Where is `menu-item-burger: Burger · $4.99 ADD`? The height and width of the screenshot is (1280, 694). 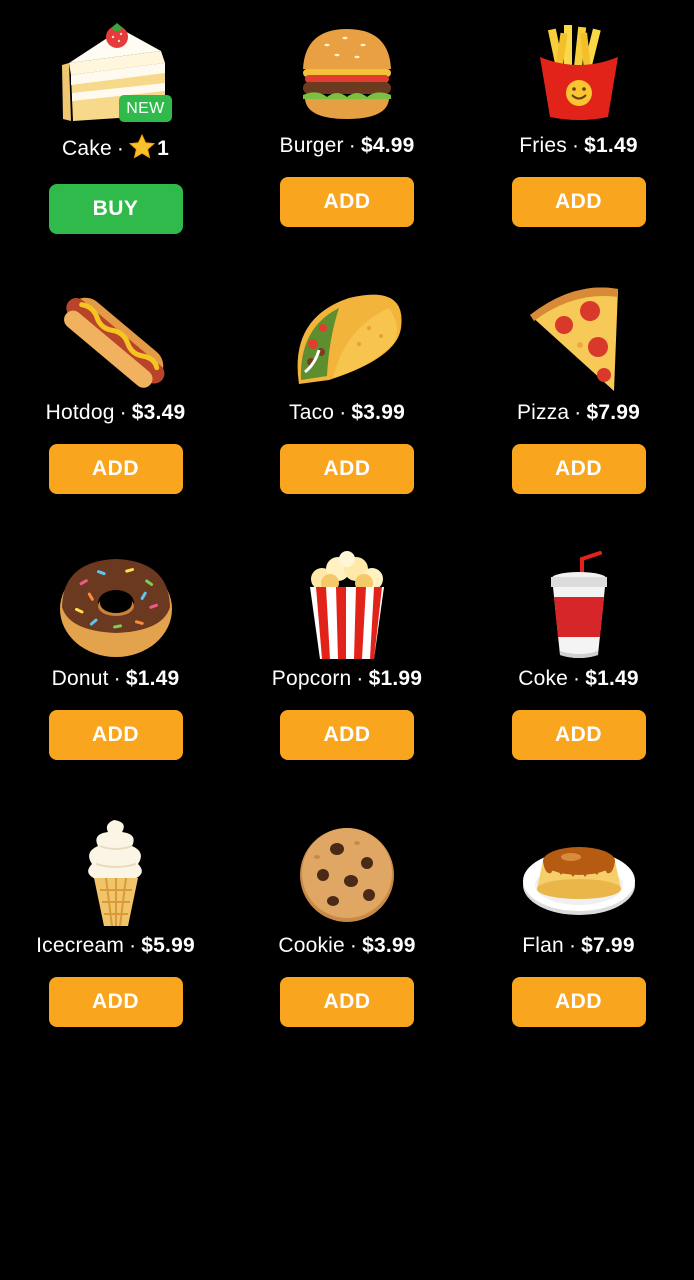
menu-item-burger: Burger · $4.99 ADD is located at coordinates (347, 151).